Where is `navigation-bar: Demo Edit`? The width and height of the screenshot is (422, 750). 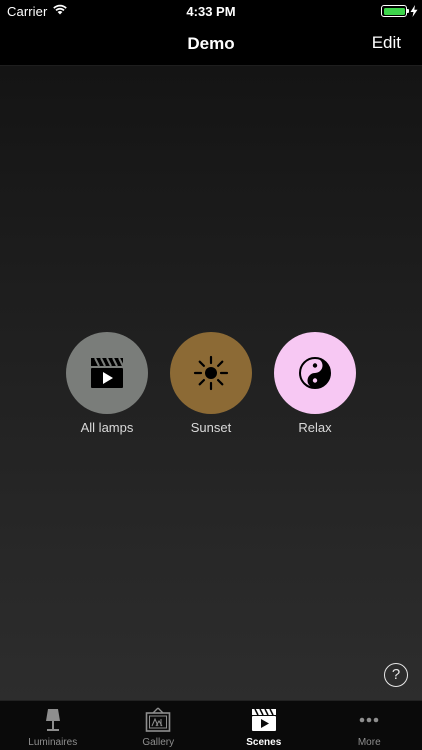
navigation-bar: Demo Edit is located at coordinates (211, 45).